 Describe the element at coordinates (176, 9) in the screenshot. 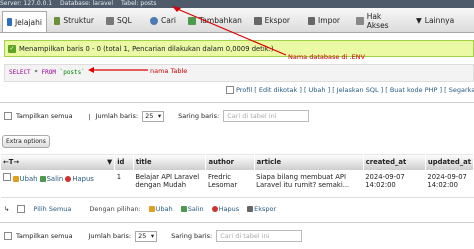

I see `database-arrow-head` at that location.